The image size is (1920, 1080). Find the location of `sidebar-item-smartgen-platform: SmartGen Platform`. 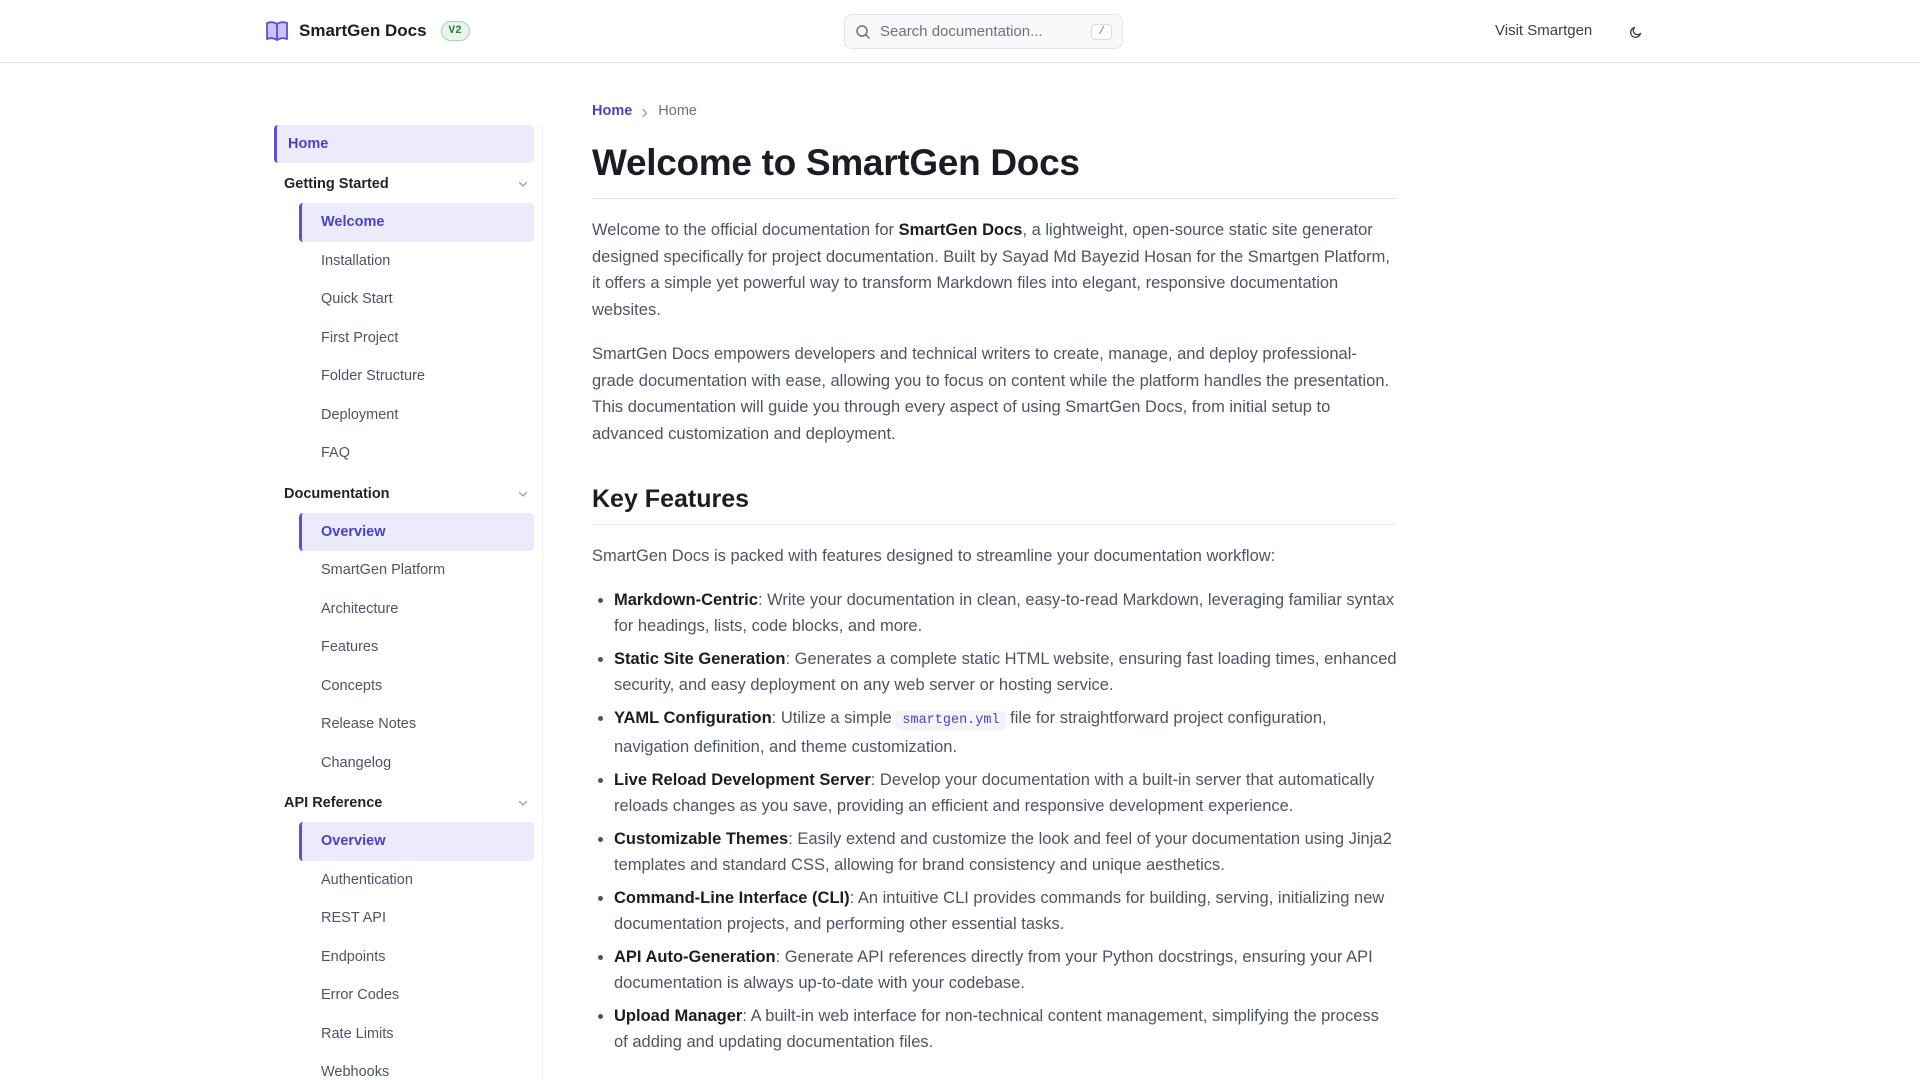

sidebar-item-smartgen-platform: SmartGen Platform is located at coordinates (416, 570).